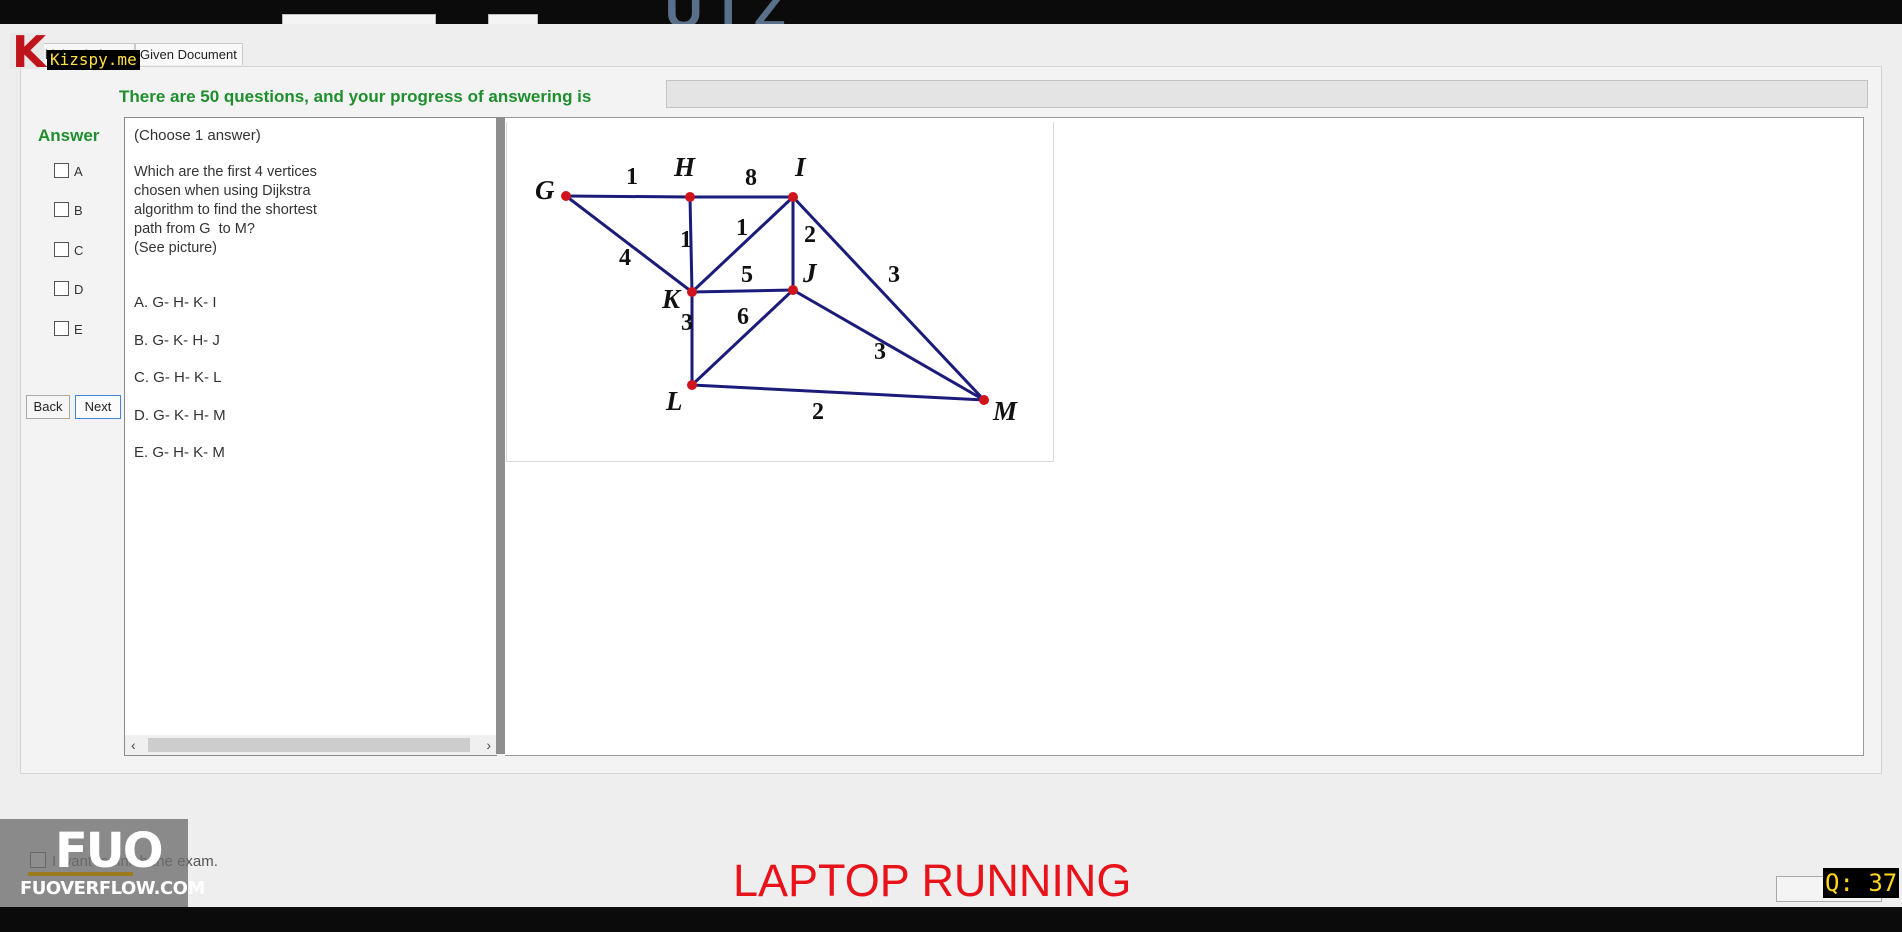 This screenshot has height=932, width=1902. What do you see at coordinates (625, 258) in the screenshot?
I see `edge-weight-label: 4` at bounding box center [625, 258].